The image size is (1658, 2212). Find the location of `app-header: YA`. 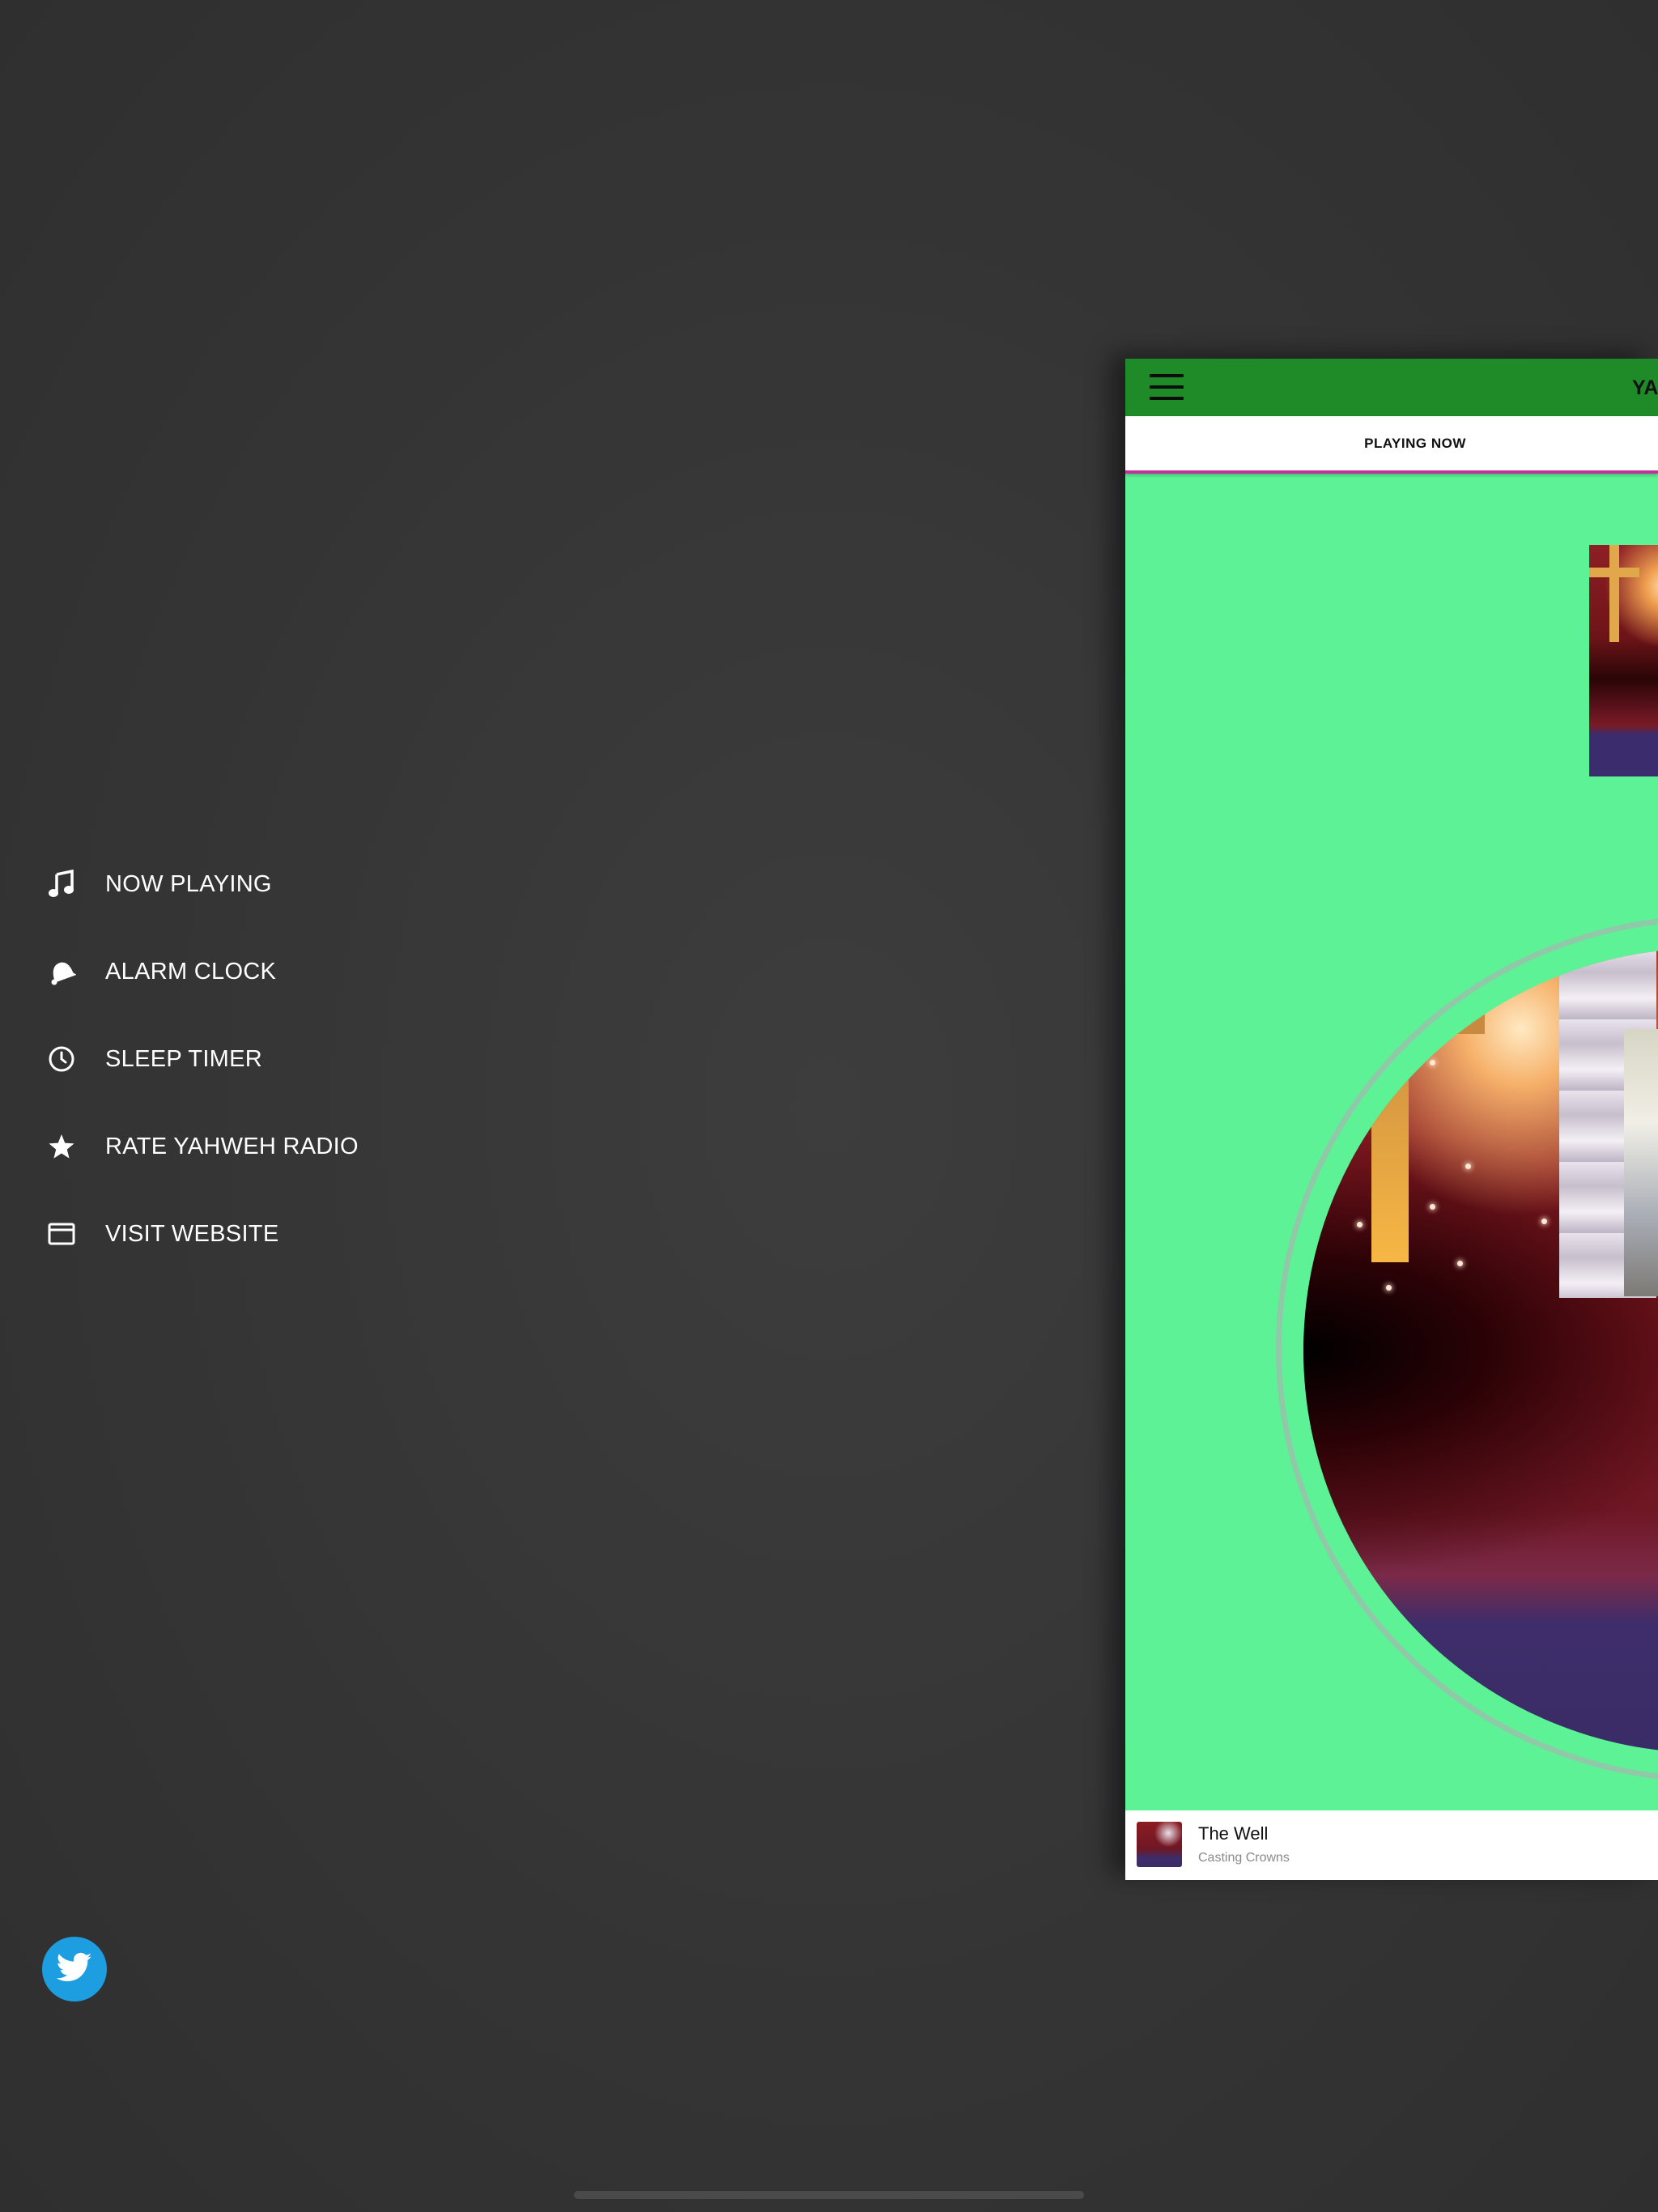

app-header: YA is located at coordinates (1391, 387).